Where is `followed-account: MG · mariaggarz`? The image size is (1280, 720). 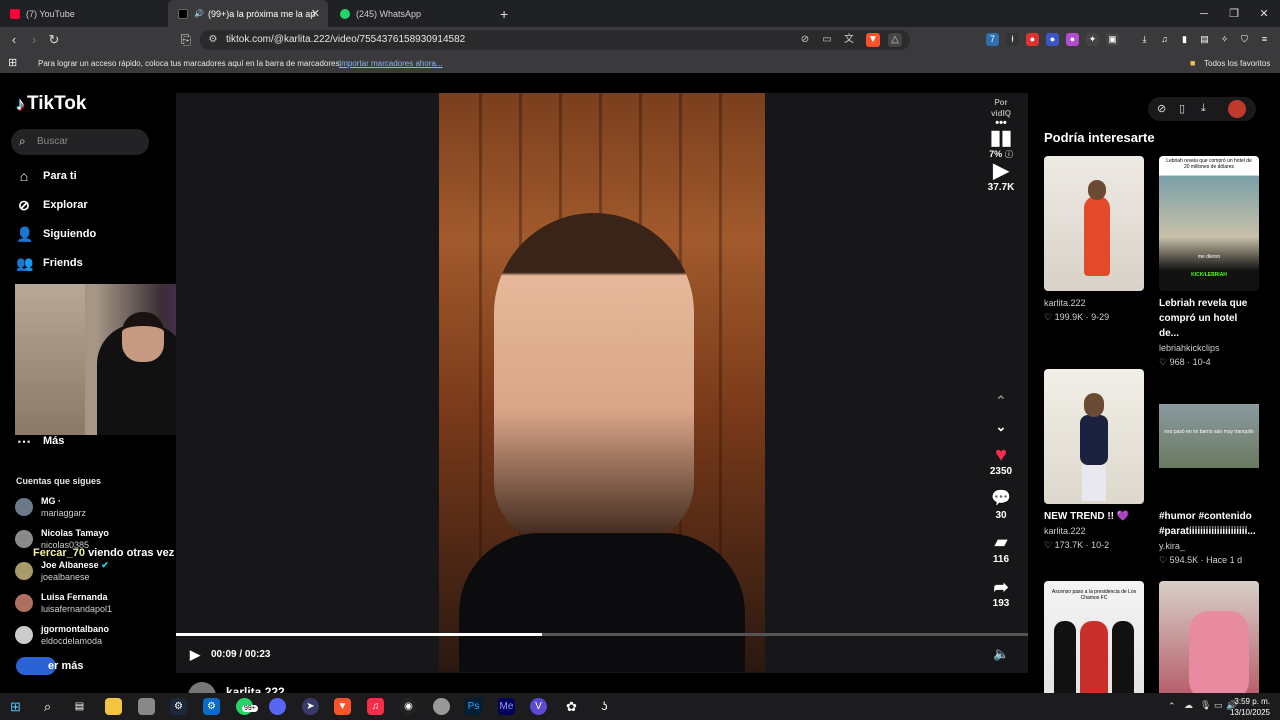 followed-account: MG · mariaggarz is located at coordinates (50, 507).